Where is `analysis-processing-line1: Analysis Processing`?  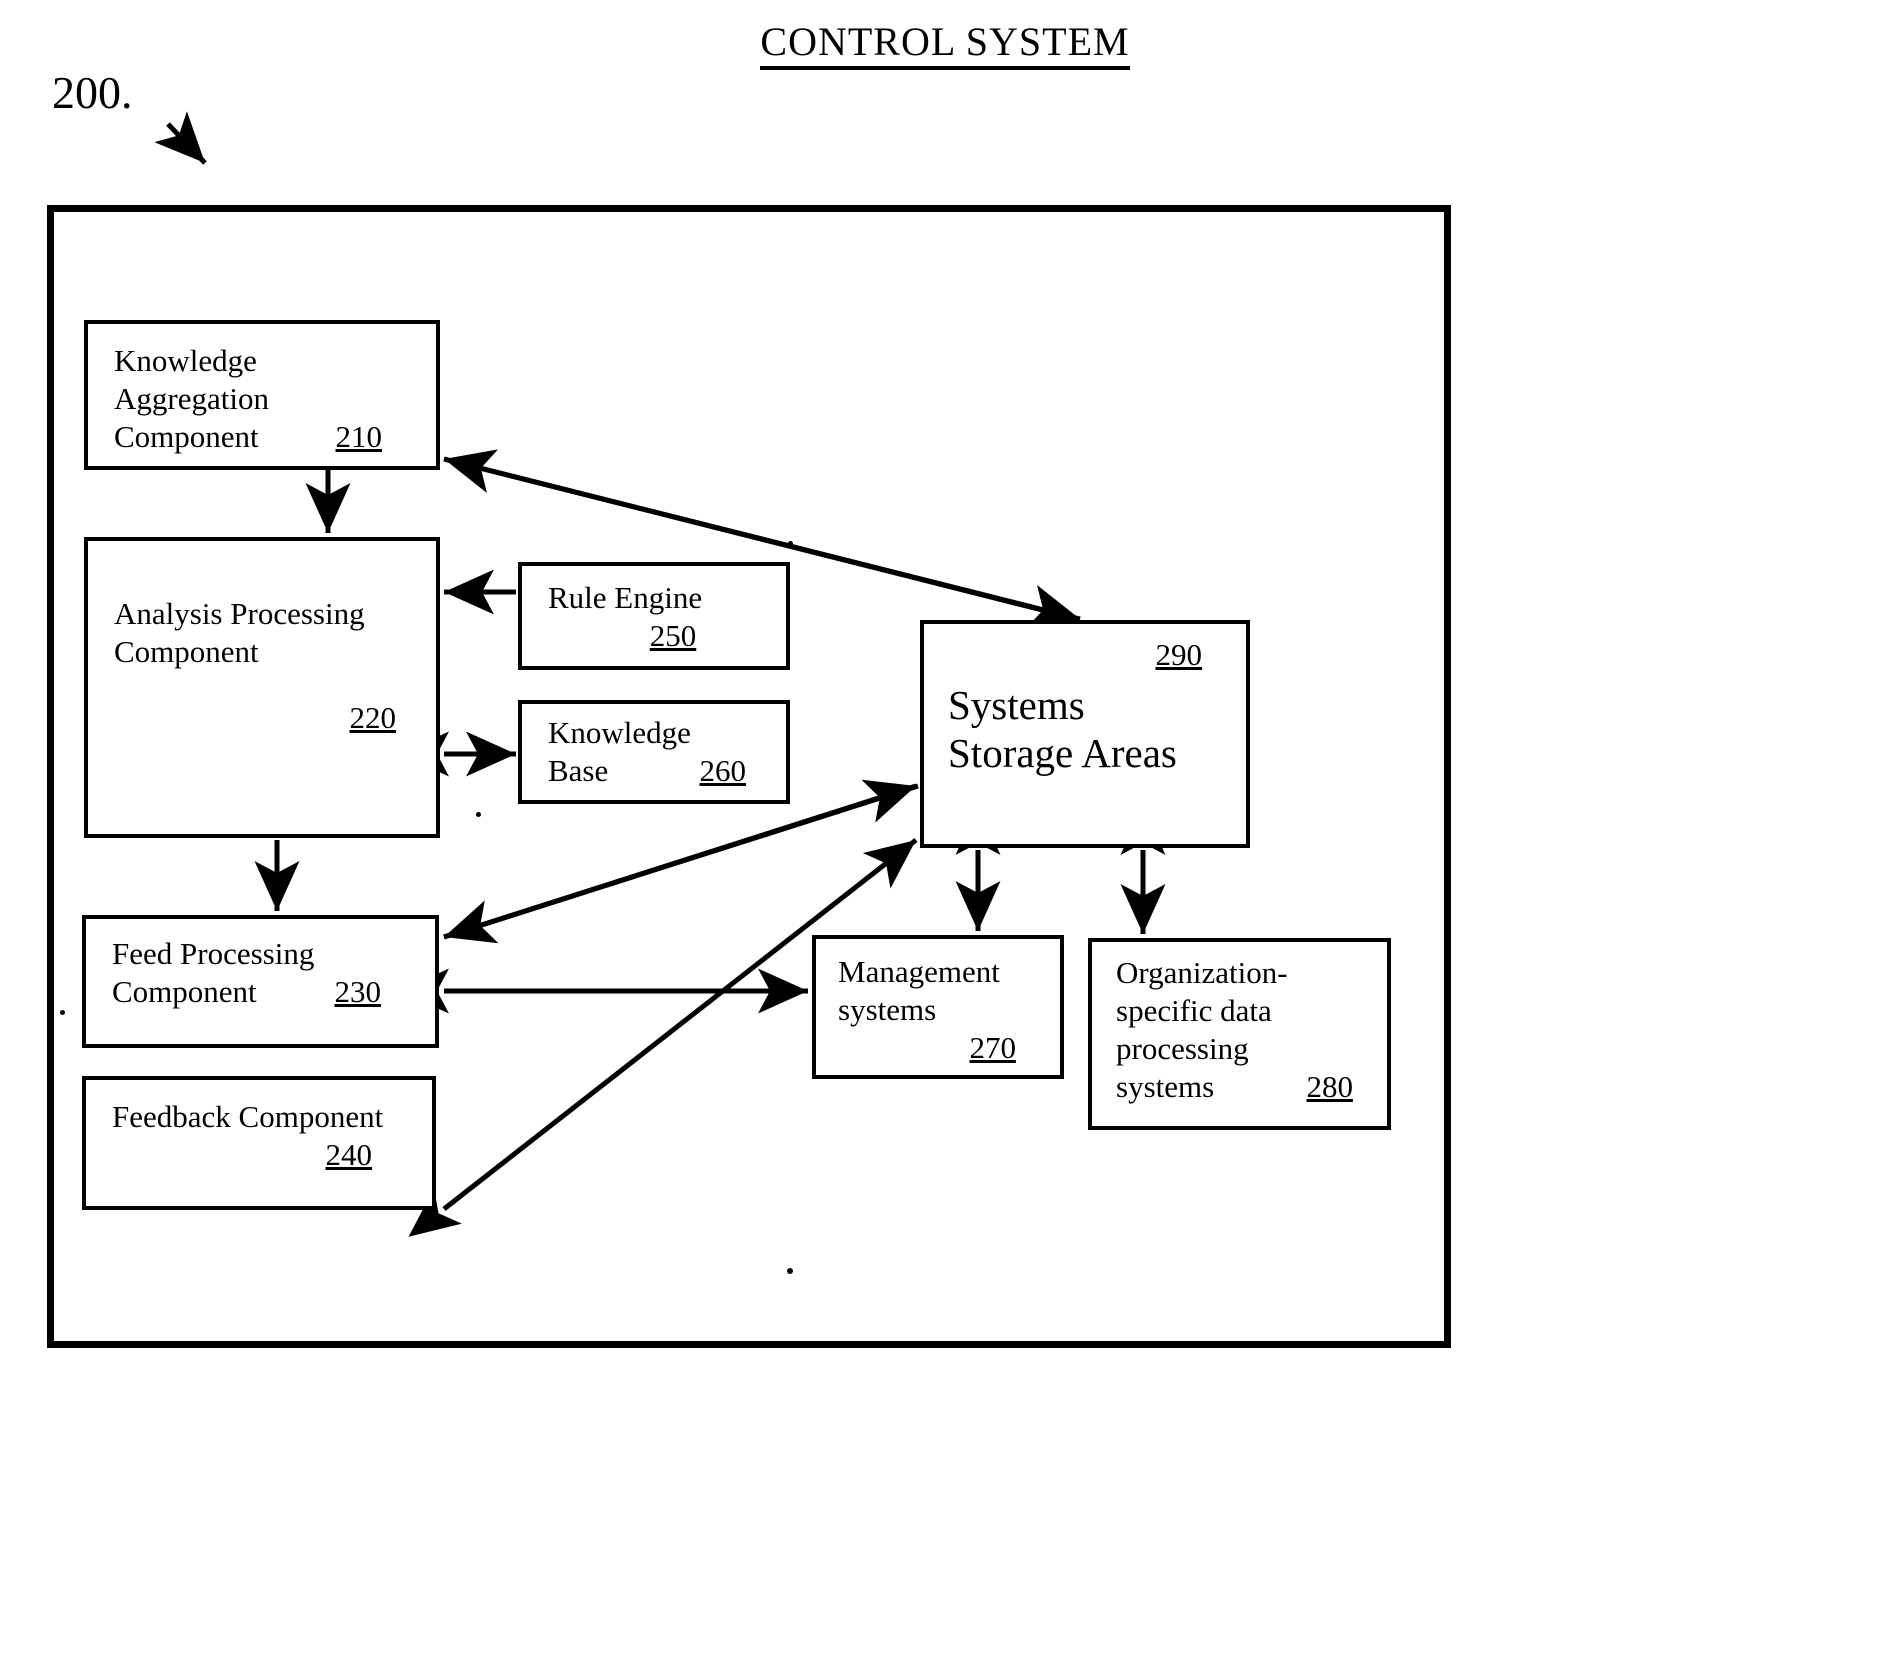
analysis-processing-line1: Analysis Processing is located at coordinates (239, 613).